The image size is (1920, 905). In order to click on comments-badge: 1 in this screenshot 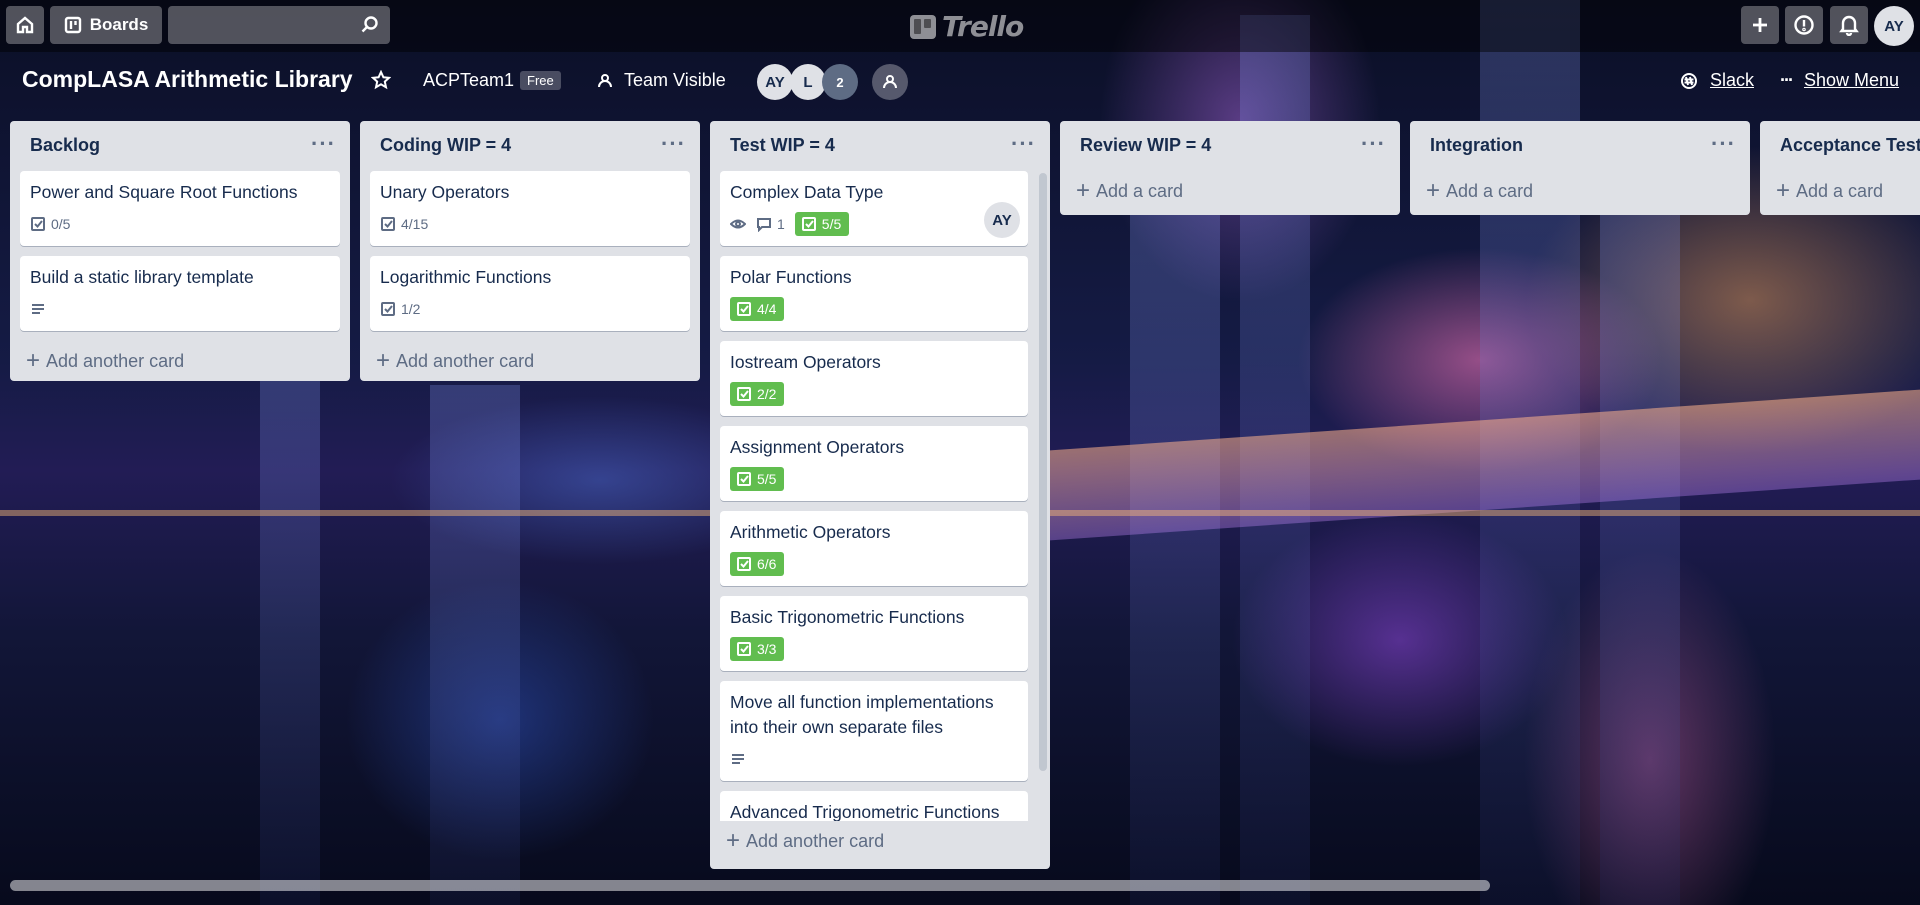, I will do `click(770, 224)`.